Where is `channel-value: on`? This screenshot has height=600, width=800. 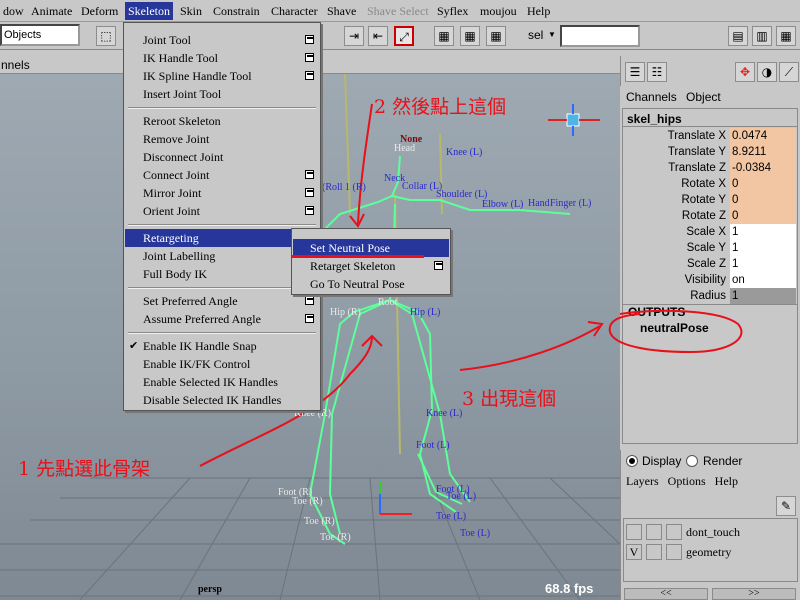 channel-value: on is located at coordinates (763, 280).